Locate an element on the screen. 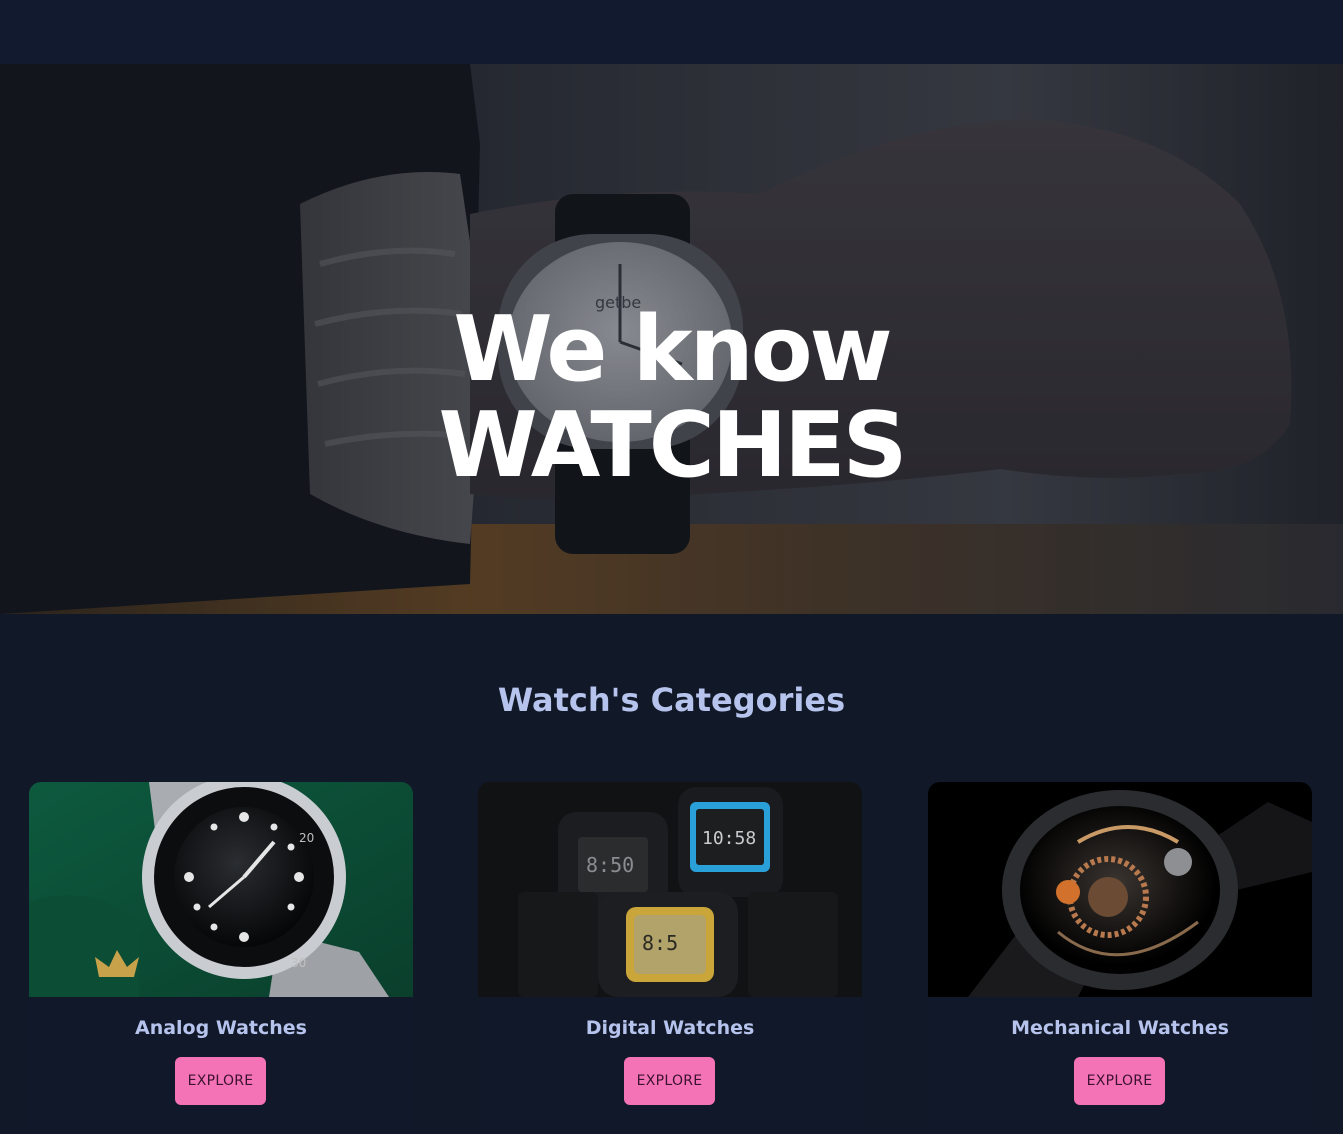 The image size is (1343, 1134). hero-headline-line1: We know is located at coordinates (672, 349).